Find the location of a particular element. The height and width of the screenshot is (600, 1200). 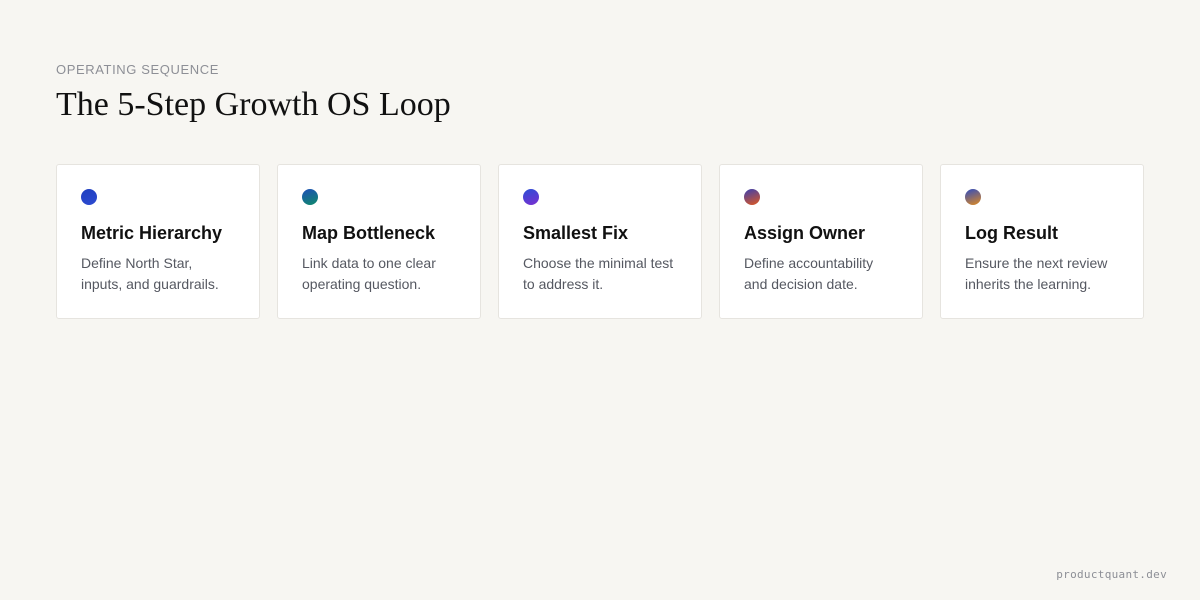

step-title: Smallest Fix is located at coordinates (576, 233).